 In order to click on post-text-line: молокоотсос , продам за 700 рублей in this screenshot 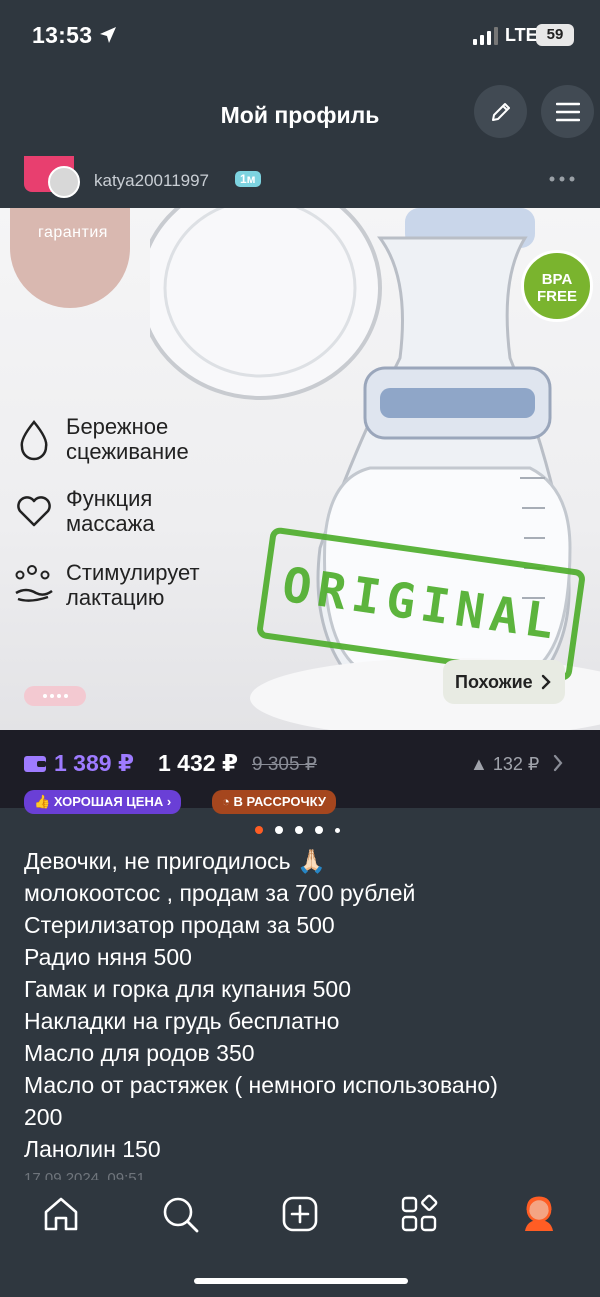, I will do `click(220, 893)`.